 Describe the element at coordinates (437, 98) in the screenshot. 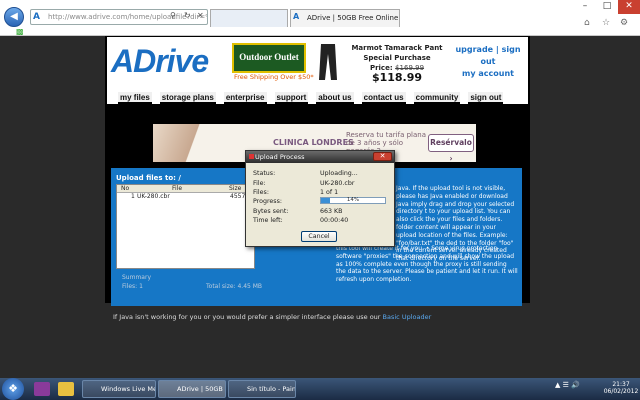

I see `nav-community: community` at that location.